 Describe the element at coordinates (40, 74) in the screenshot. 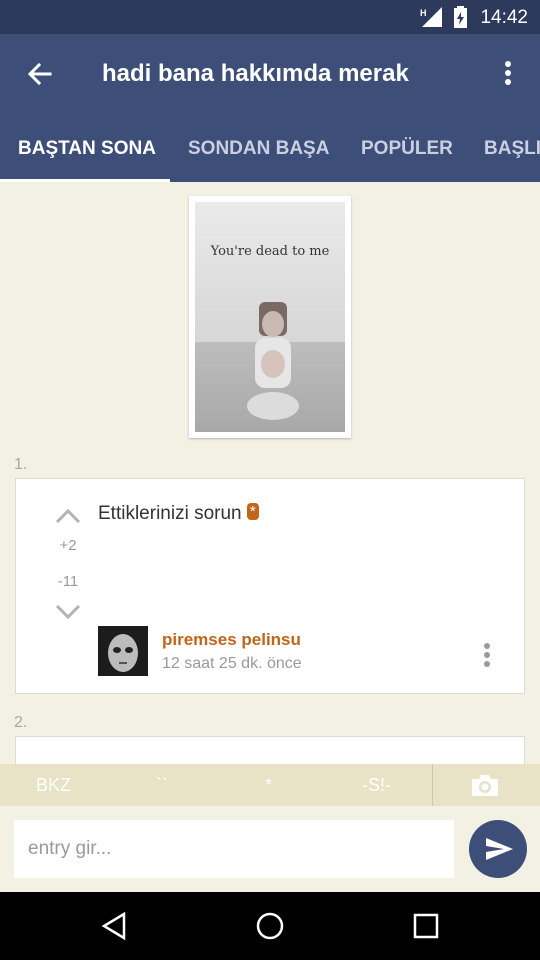

I see `back-arrow-icon` at that location.